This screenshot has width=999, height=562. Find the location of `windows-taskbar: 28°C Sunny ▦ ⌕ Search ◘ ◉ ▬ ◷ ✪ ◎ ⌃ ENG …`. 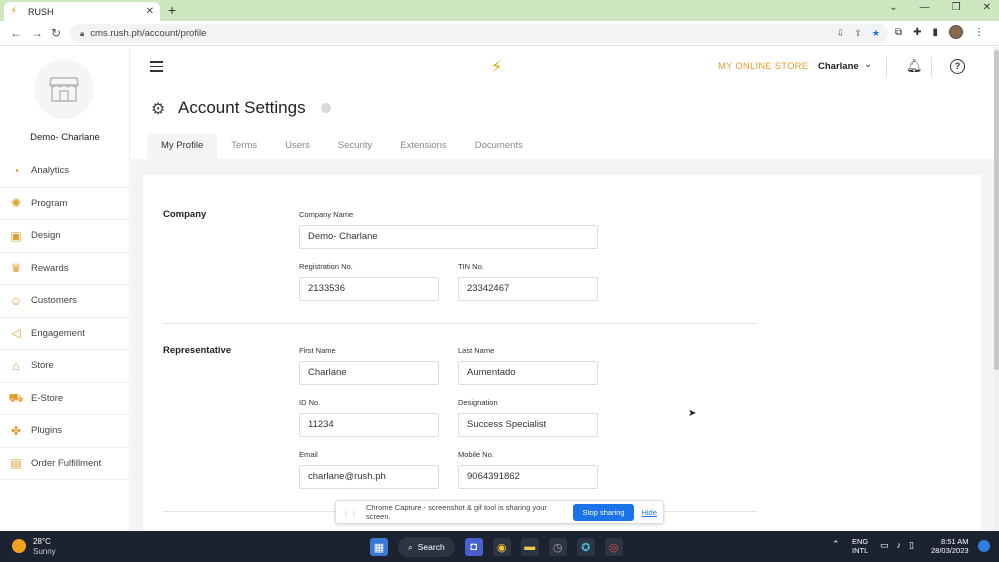

windows-taskbar: 28°C Sunny ▦ ⌕ Search ◘ ◉ ▬ ◷ ✪ ◎ ⌃ ENG … is located at coordinates (499, 546).